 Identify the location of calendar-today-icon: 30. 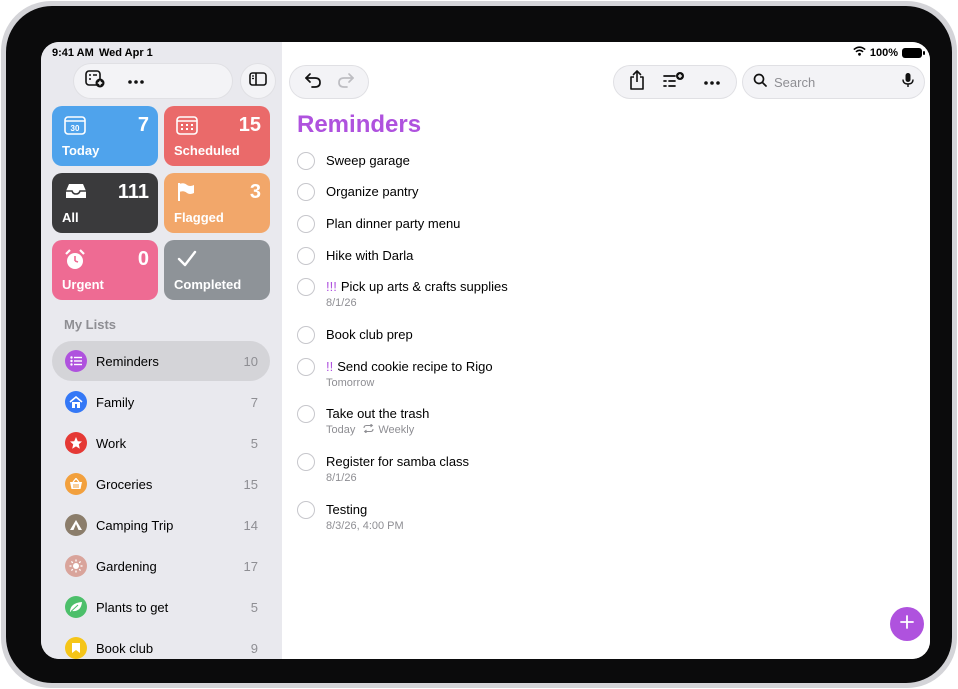
(75, 127).